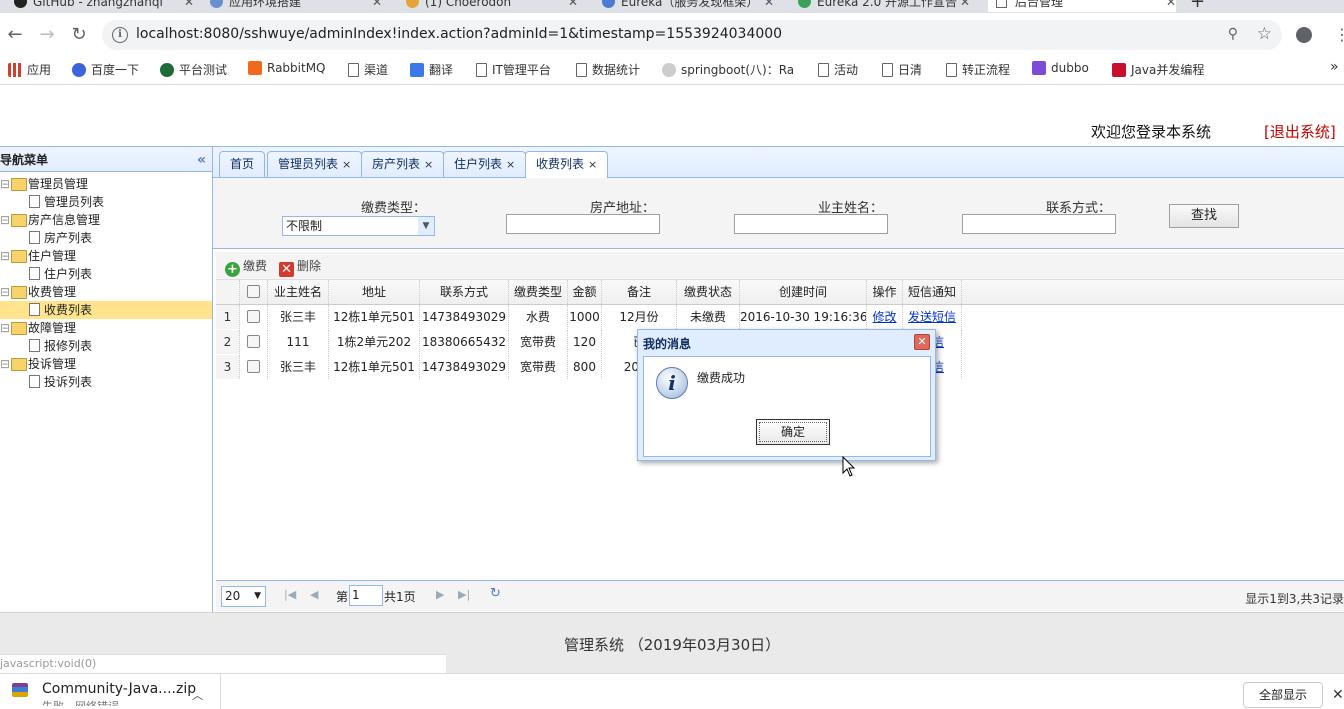 This screenshot has height=709, width=1344. Describe the element at coordinates (902, 69) in the screenshot. I see `bookmark-daily: 日清` at that location.